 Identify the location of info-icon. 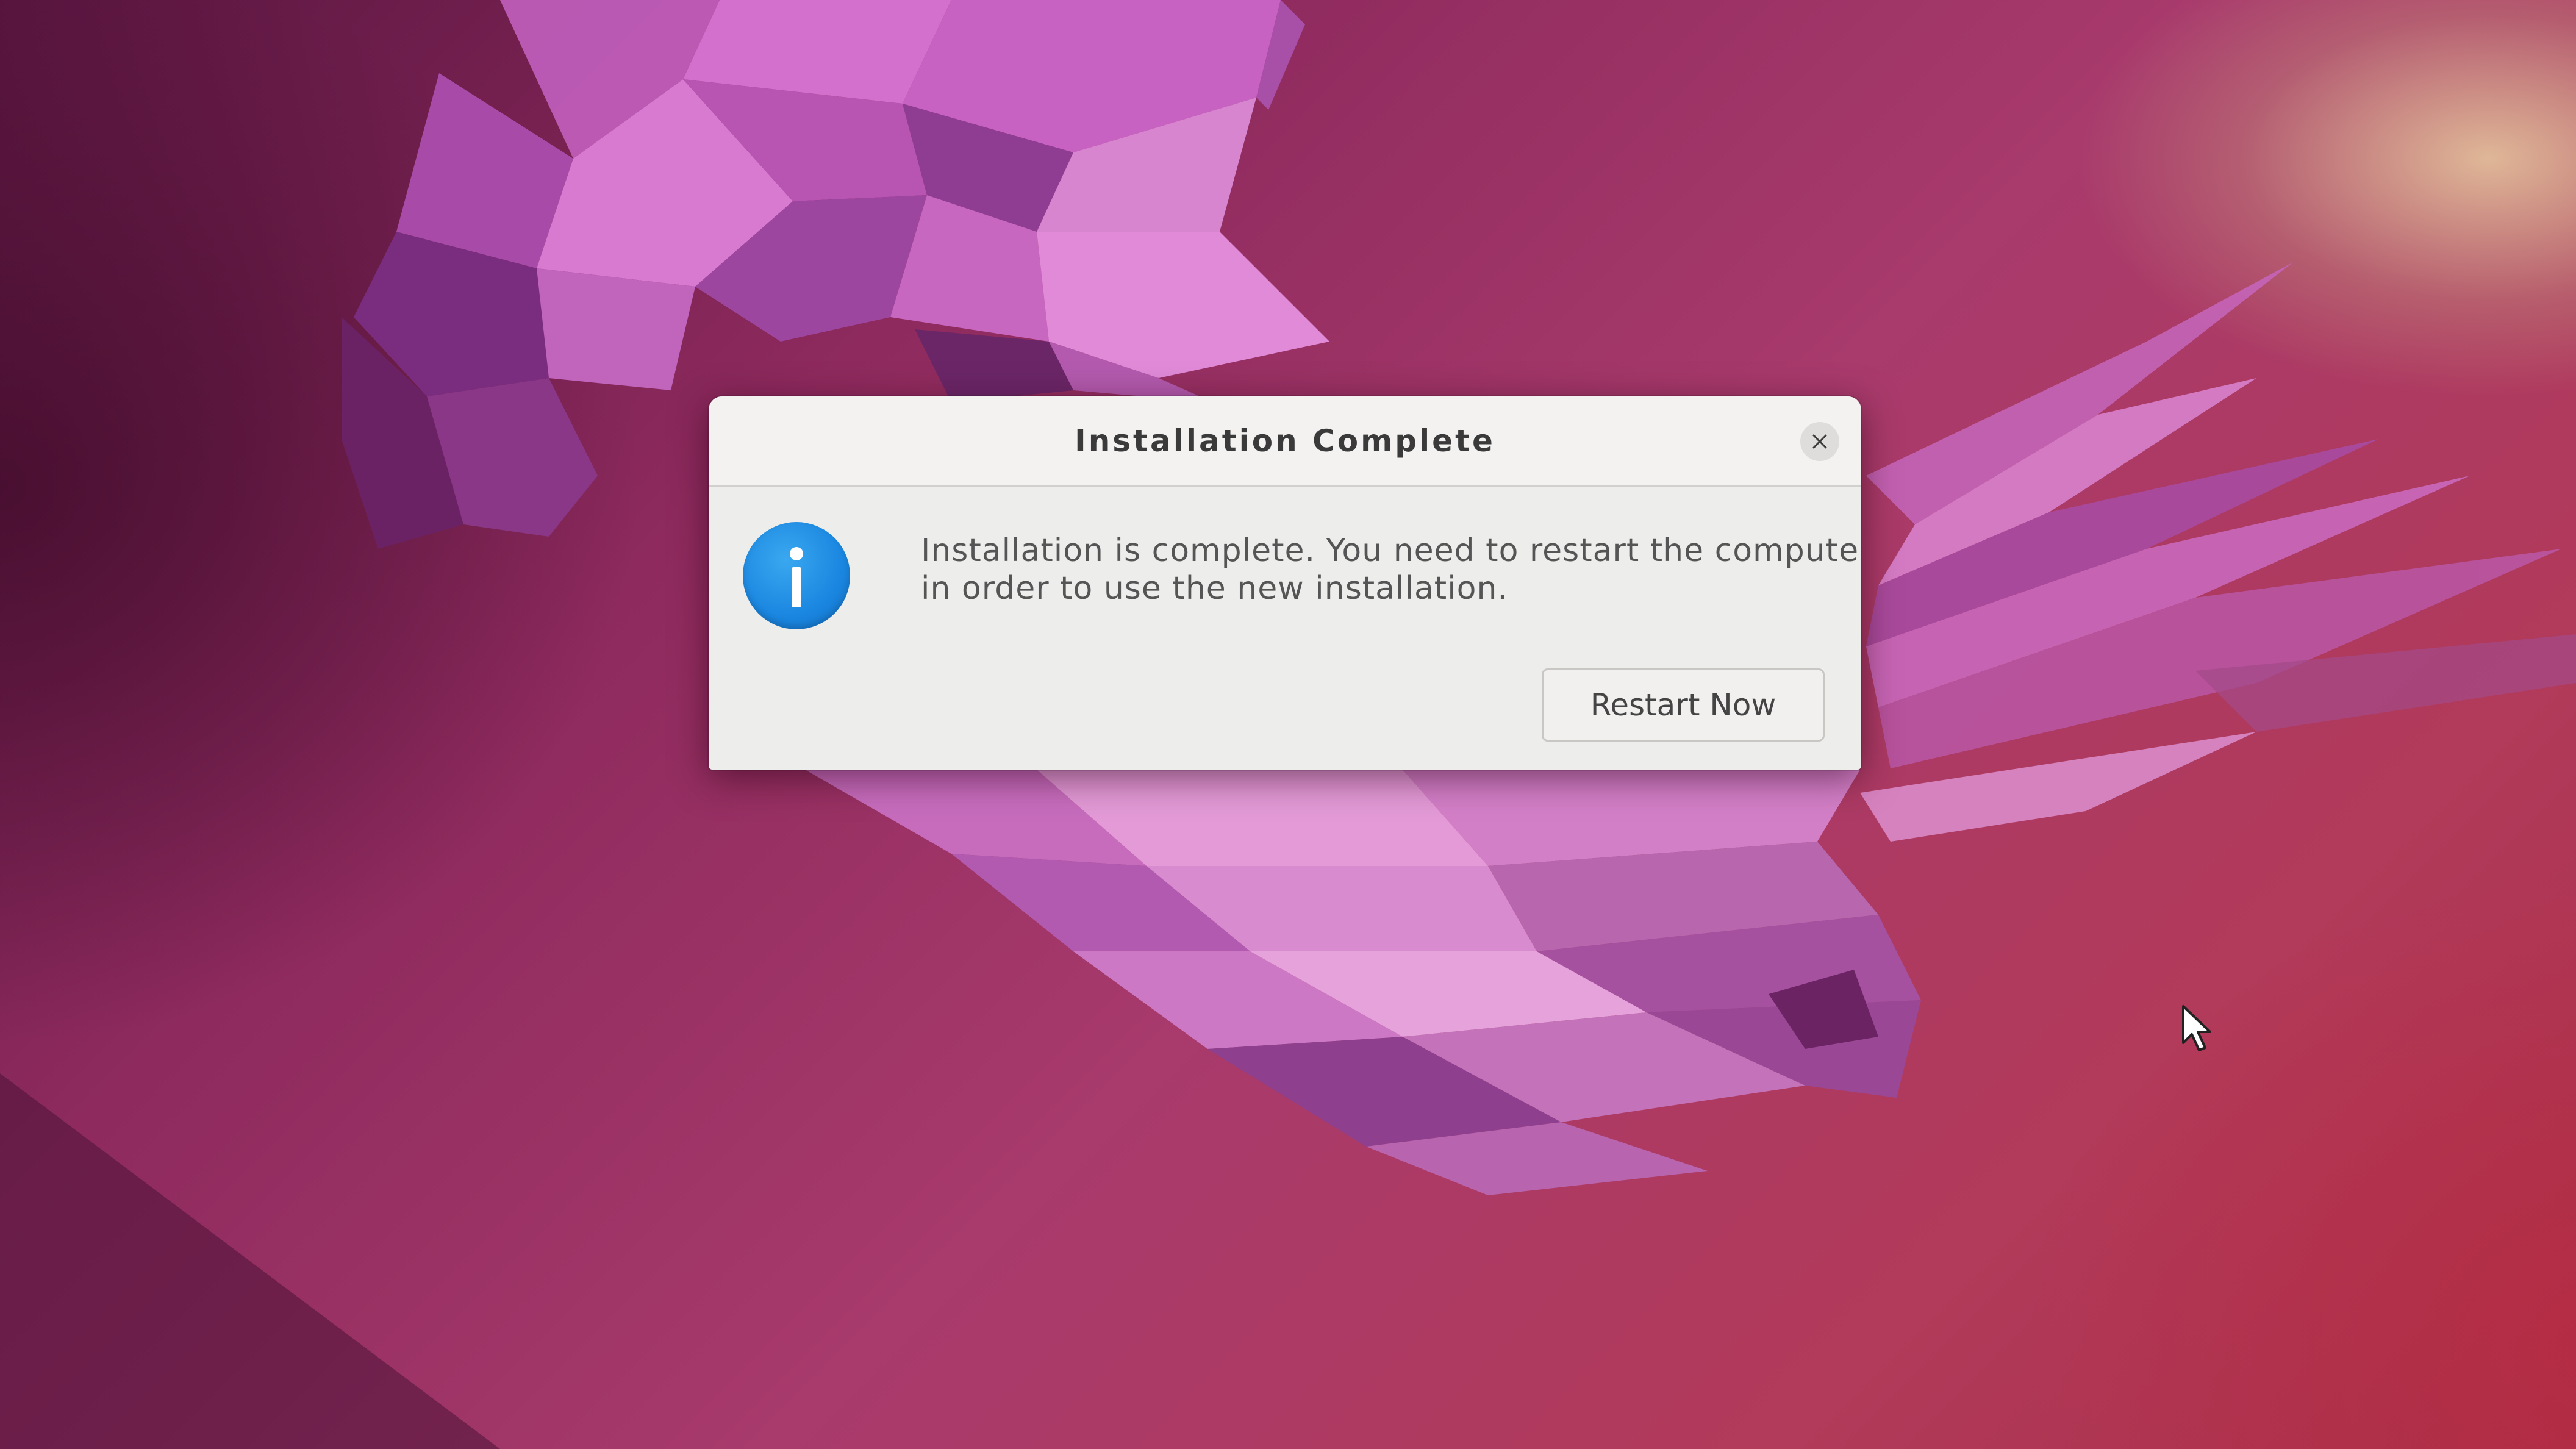
(796, 575).